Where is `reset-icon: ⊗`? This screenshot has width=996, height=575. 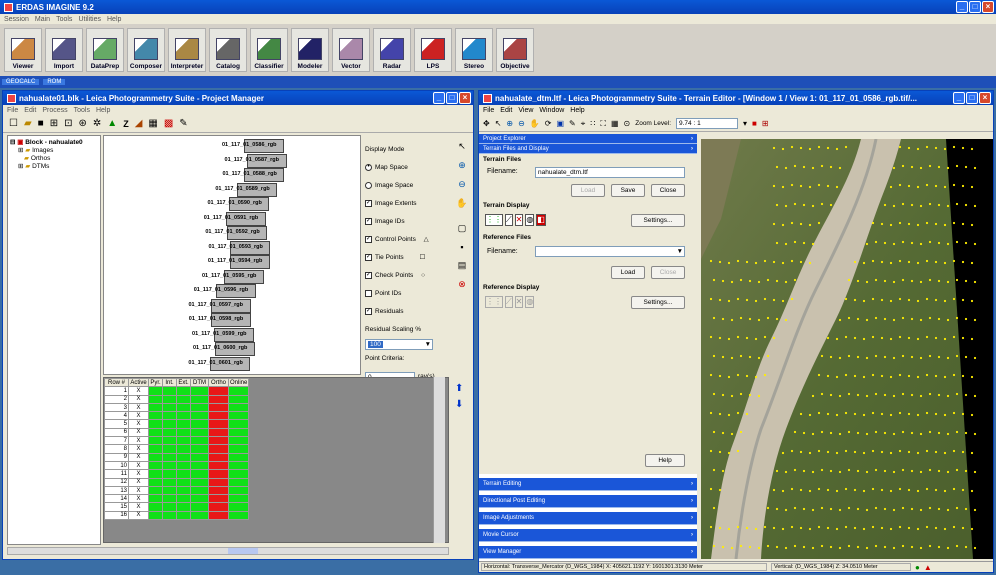
reset-icon: ⊗ is located at coordinates (462, 284).